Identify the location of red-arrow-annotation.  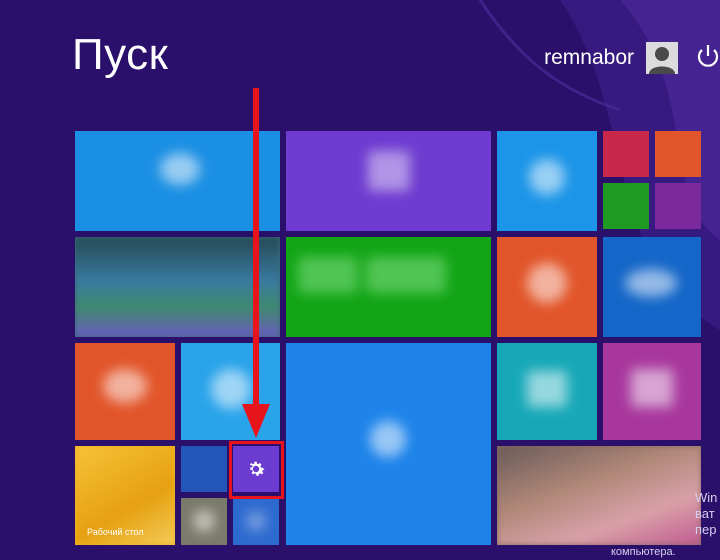
(256, 263).